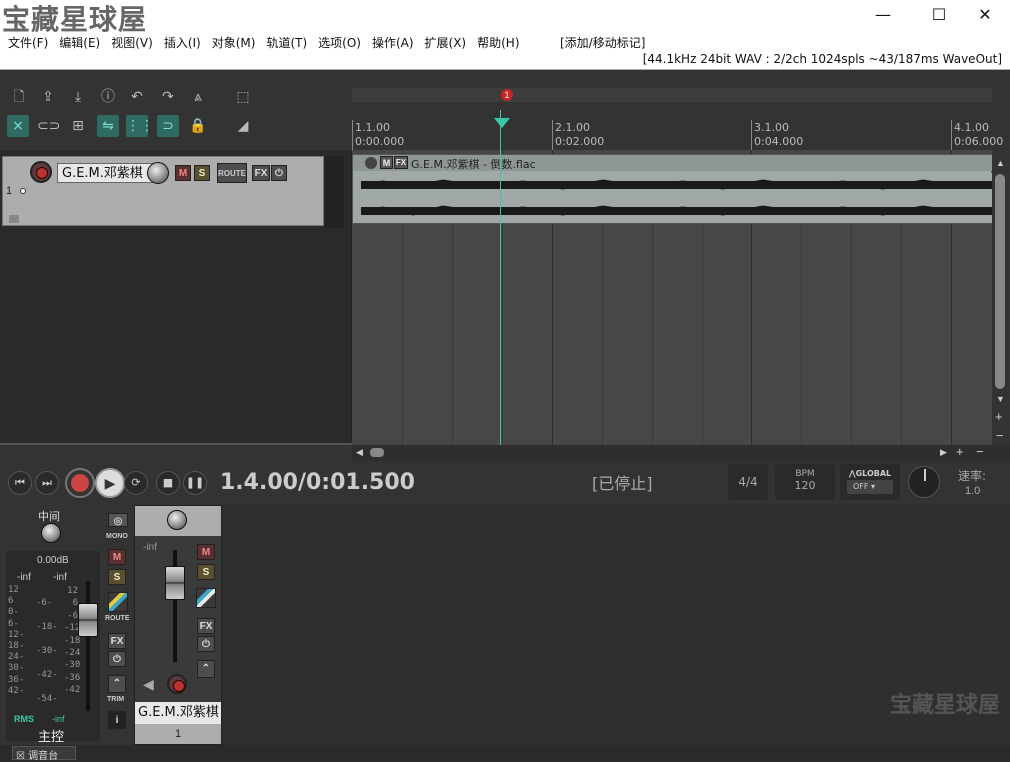 This screenshot has height=762, width=1010. What do you see at coordinates (288, 42) in the screenshot?
I see `menu-track: 轨道(T)` at bounding box center [288, 42].